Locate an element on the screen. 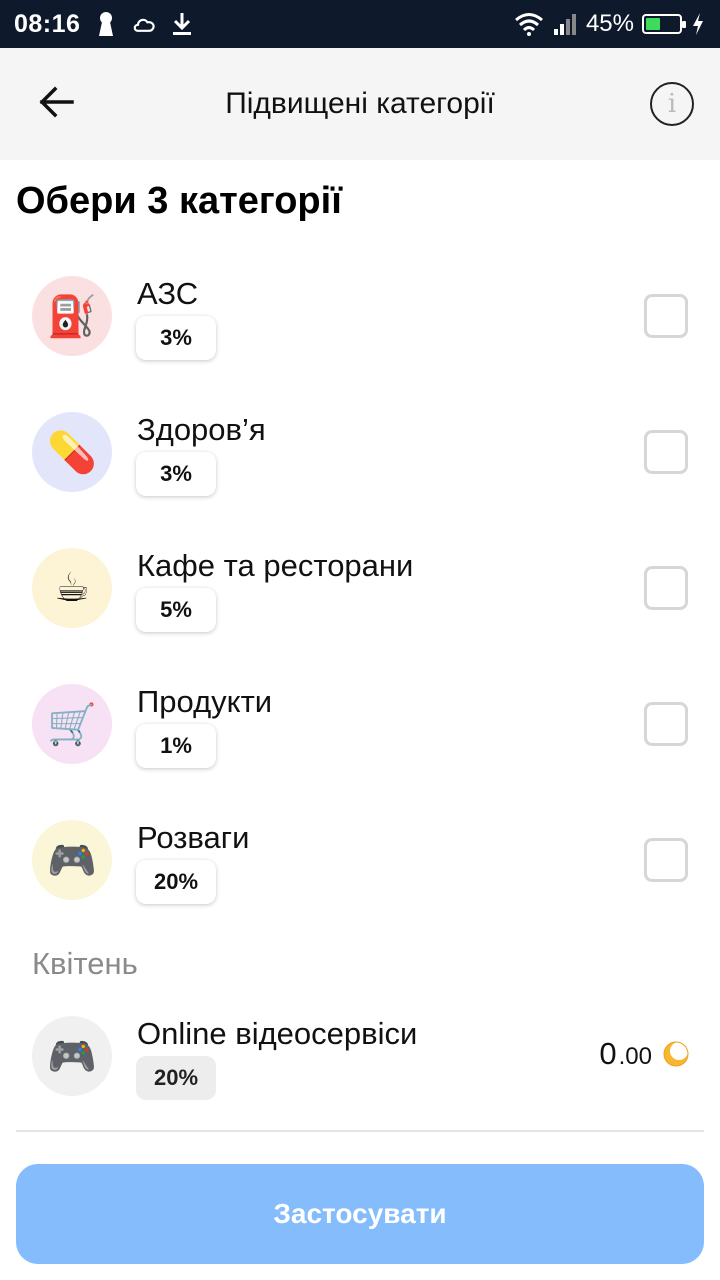  category-row-entertainment: 🎮 Розваги 20% is located at coordinates (360, 870).